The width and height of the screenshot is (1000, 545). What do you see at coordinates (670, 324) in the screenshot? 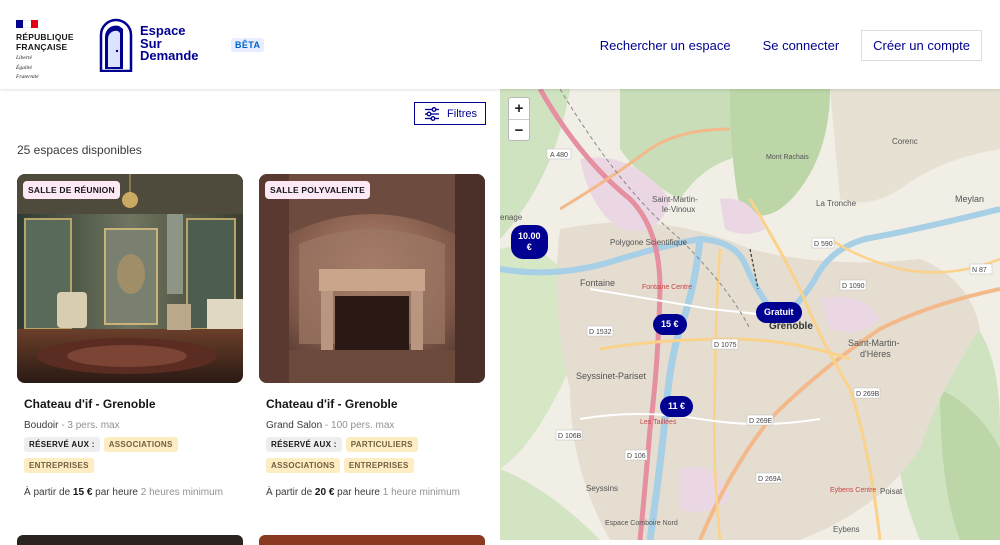
I see `map-price-marker: 15 €` at bounding box center [670, 324].